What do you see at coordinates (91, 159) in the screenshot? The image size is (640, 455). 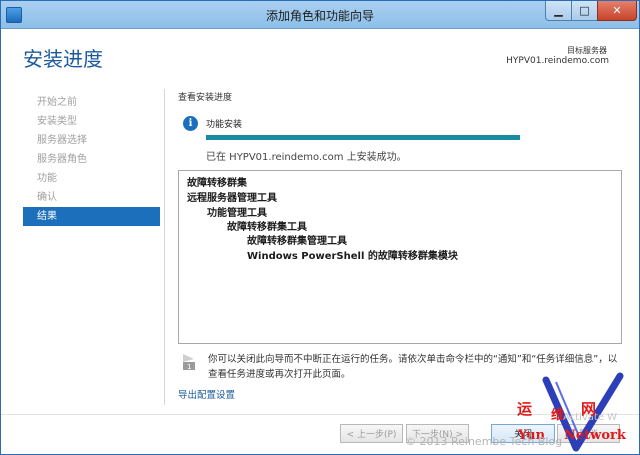 I see `wizard-nav: 开始之前 安装类型 服务器选择 服务器角色 功能 确认 结果` at bounding box center [91, 159].